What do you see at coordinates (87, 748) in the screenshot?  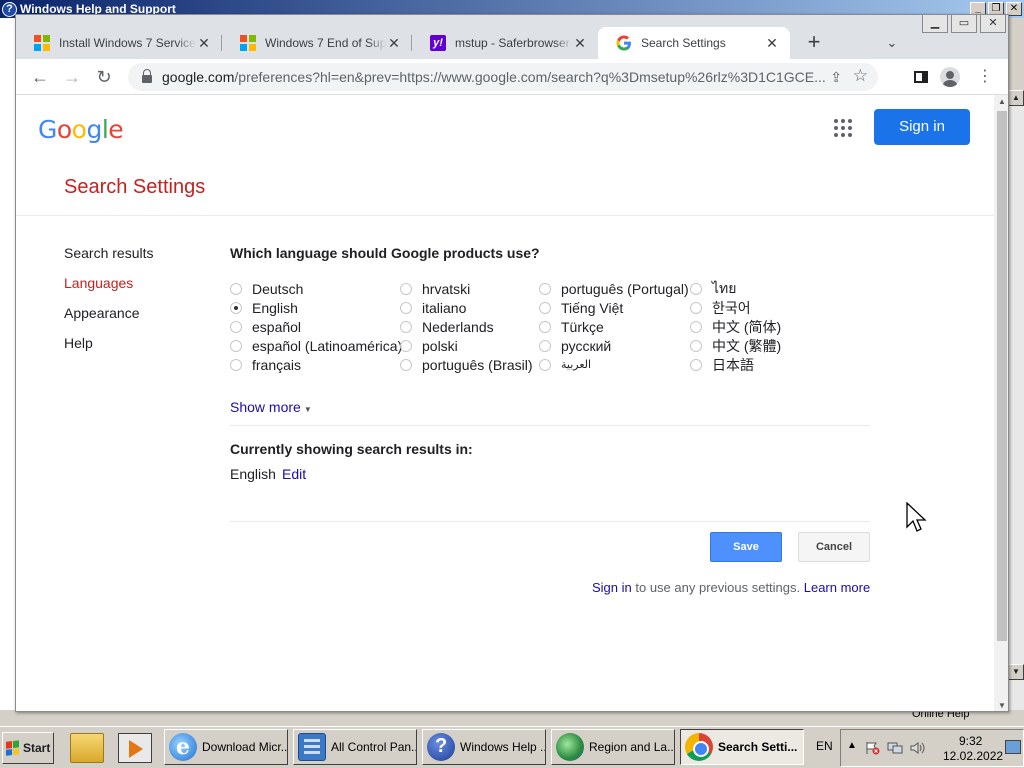 I see `explorer-folder-icon` at bounding box center [87, 748].